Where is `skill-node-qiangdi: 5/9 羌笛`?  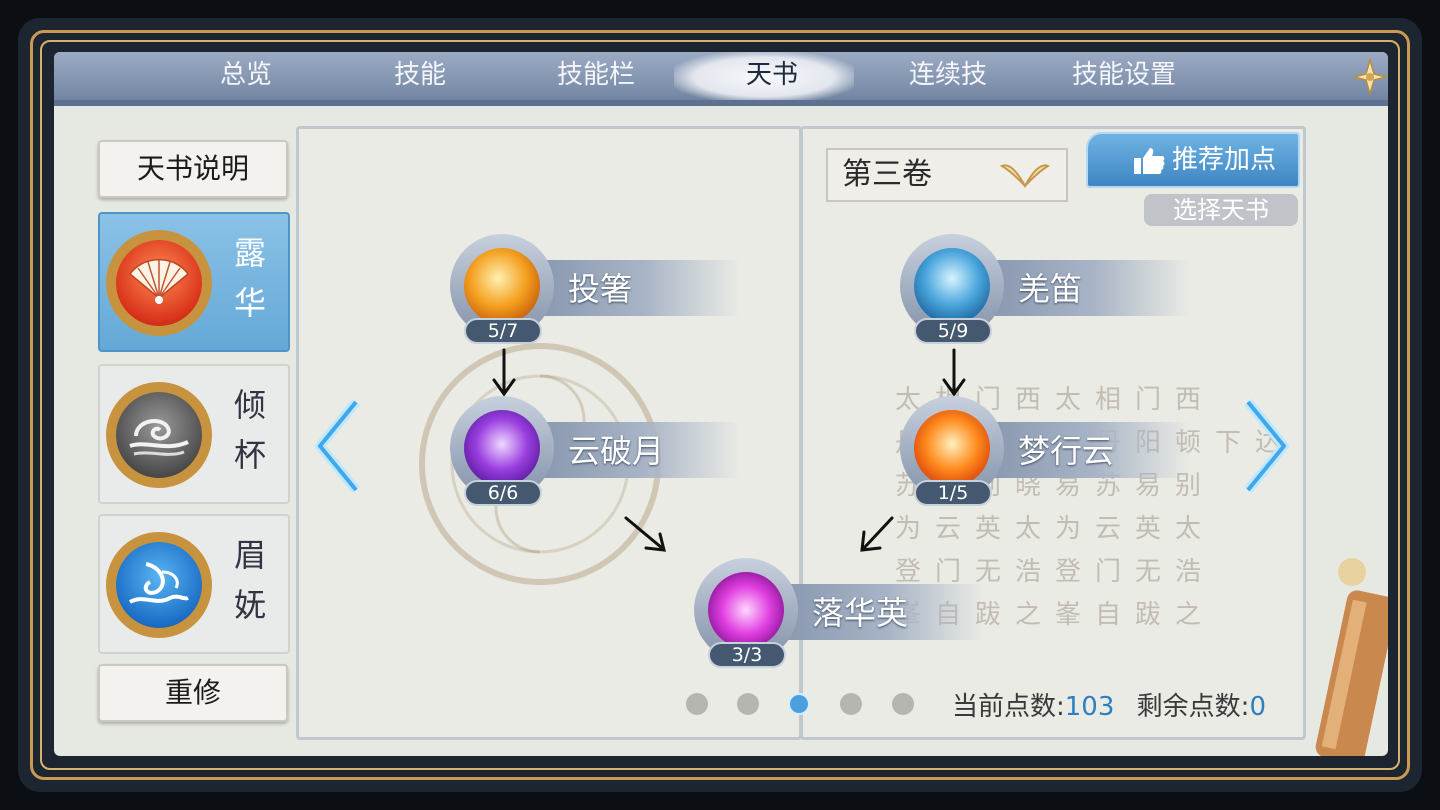 skill-node-qiangdi: 5/9 羌笛 is located at coordinates (1050, 289).